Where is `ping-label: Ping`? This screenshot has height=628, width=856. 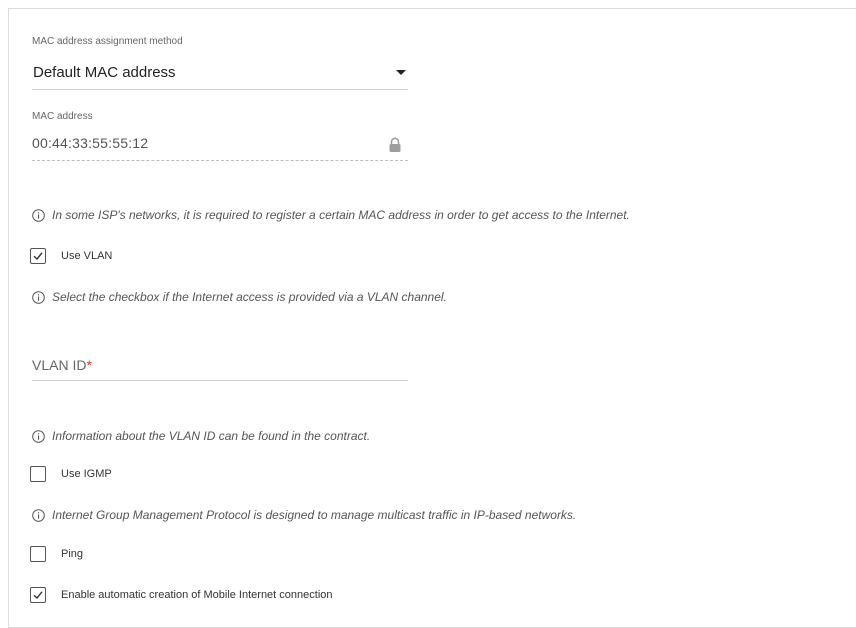 ping-label: Ping is located at coordinates (72, 554).